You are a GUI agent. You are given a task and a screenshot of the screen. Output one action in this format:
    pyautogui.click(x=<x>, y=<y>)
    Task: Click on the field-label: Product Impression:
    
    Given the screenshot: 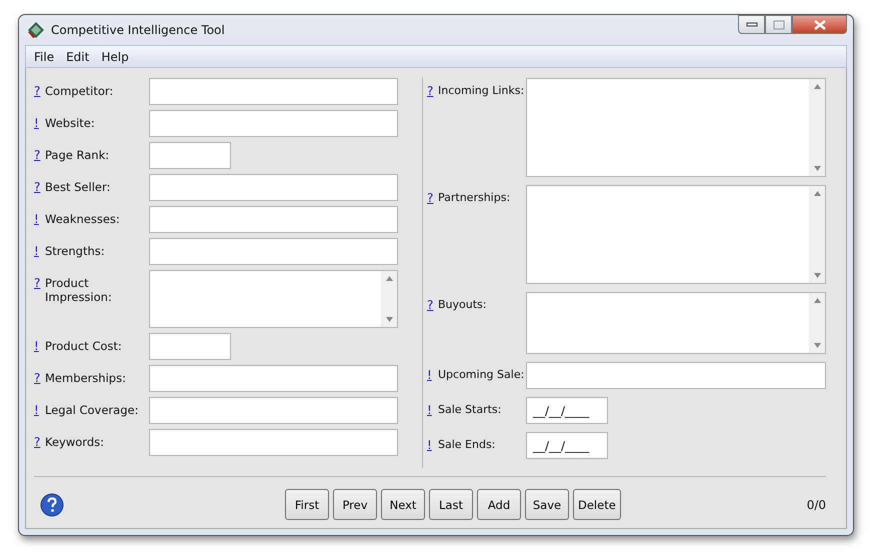 What is the action you would take?
    pyautogui.click(x=79, y=289)
    